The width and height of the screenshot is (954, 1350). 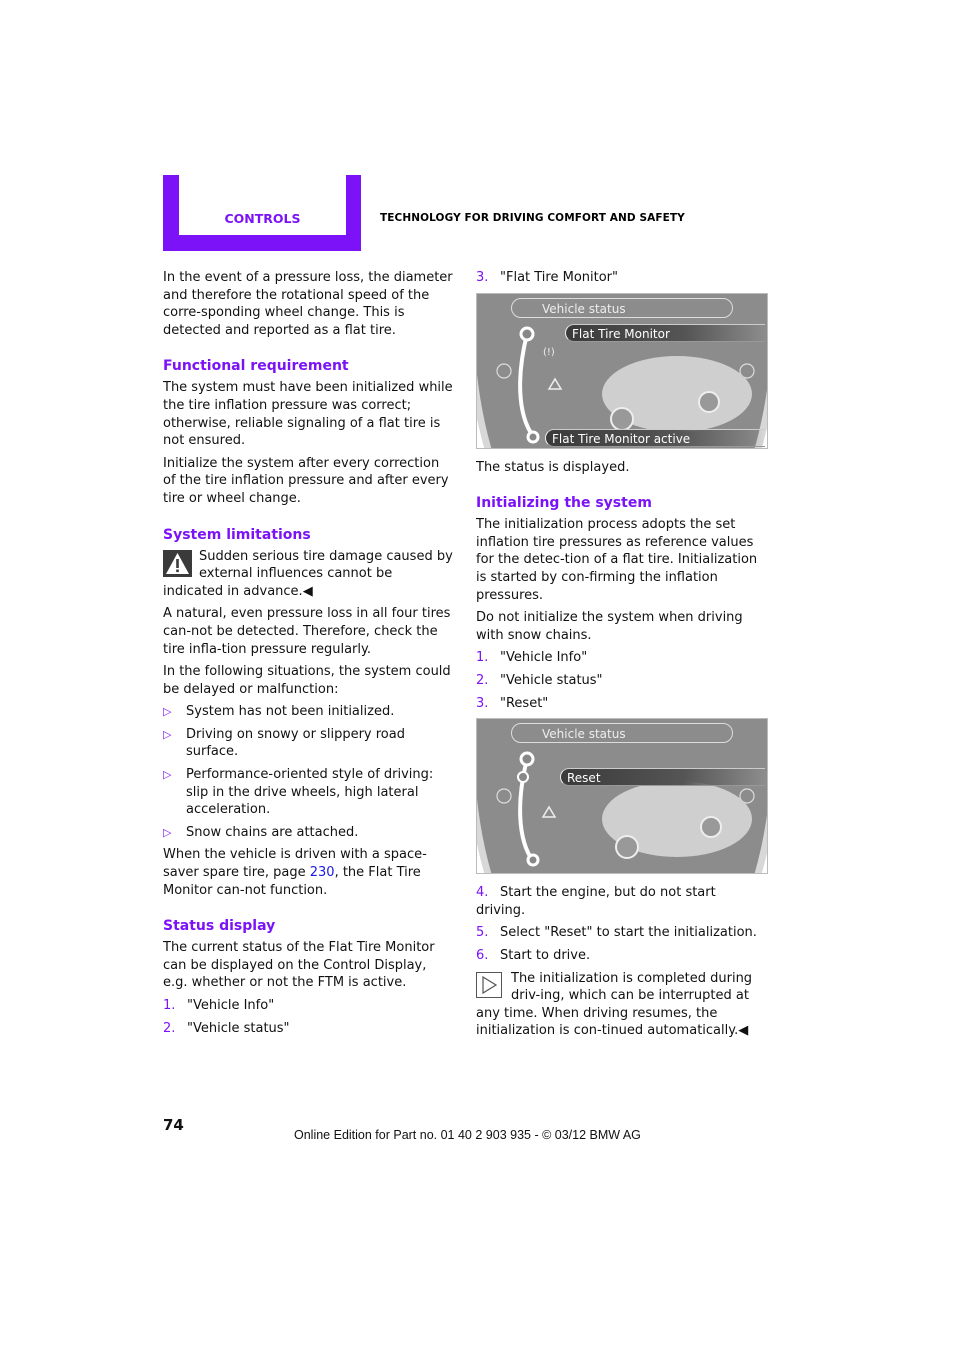 I want to click on chapter-tab: CONTROLS, so click(x=262, y=213).